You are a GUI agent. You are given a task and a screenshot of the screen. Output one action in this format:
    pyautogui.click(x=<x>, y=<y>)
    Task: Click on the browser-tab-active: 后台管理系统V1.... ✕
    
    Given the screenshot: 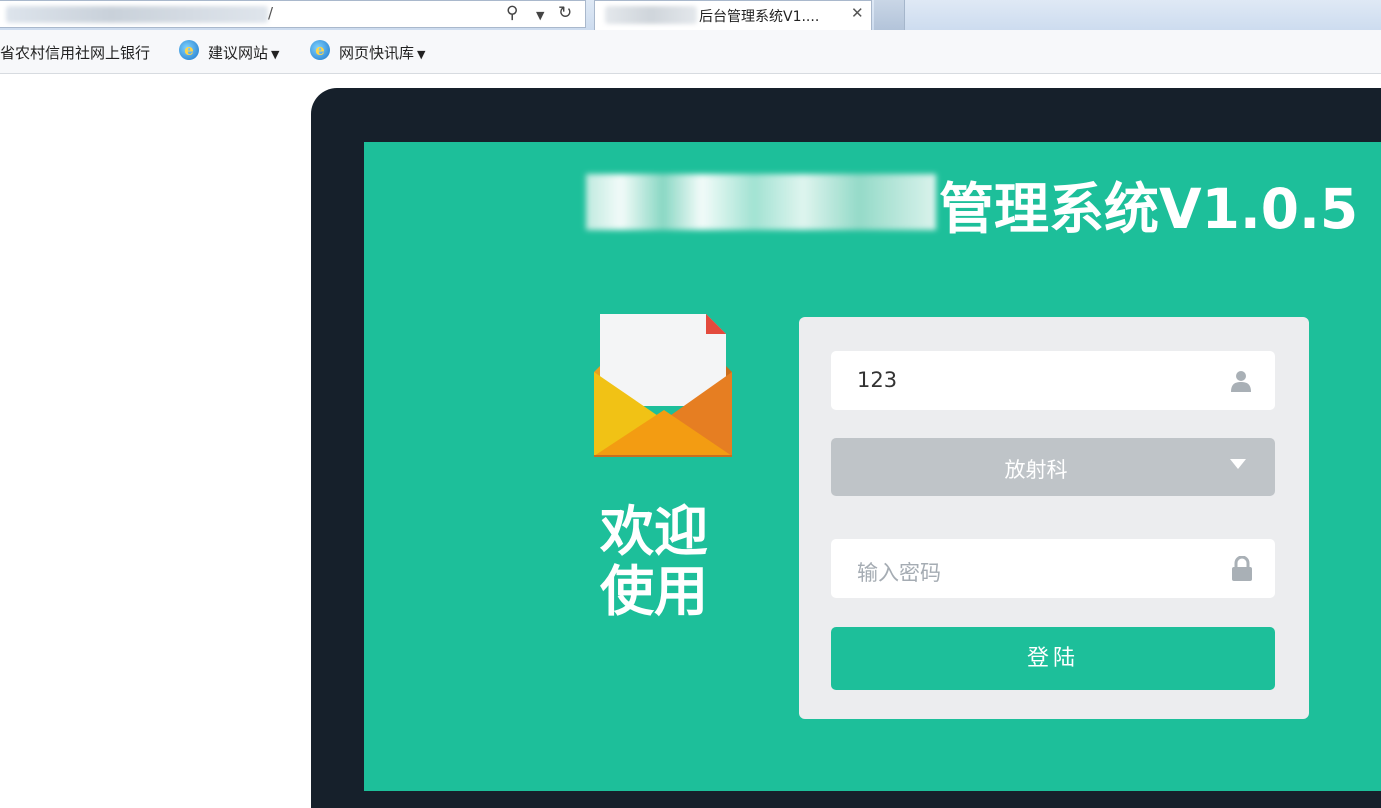 What is the action you would take?
    pyautogui.click(x=733, y=15)
    